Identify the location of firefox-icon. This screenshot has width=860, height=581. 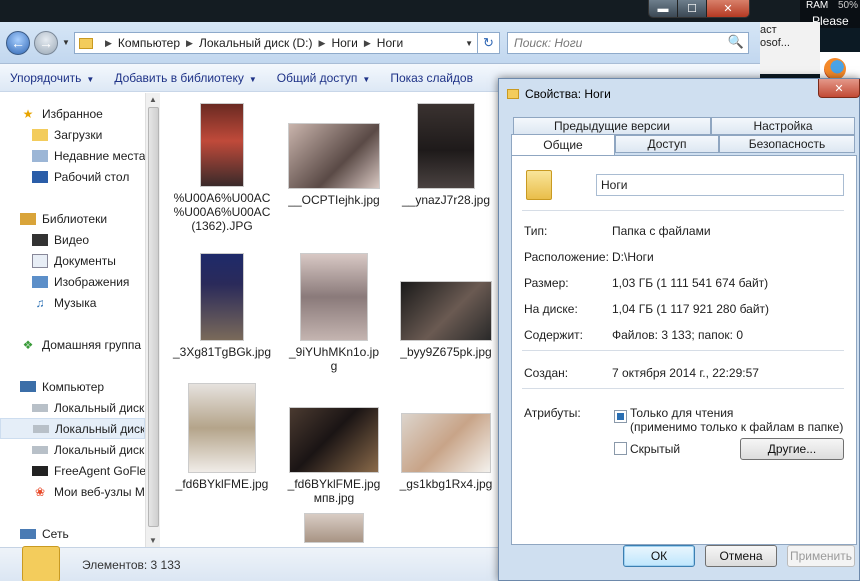
(835, 69).